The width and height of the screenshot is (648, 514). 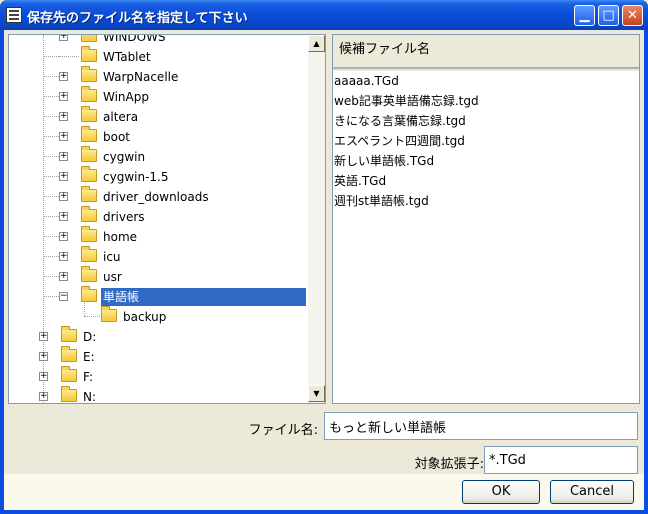 I want to click on candidate-item: web記事英単語備忘録.tgd, so click(x=406, y=101).